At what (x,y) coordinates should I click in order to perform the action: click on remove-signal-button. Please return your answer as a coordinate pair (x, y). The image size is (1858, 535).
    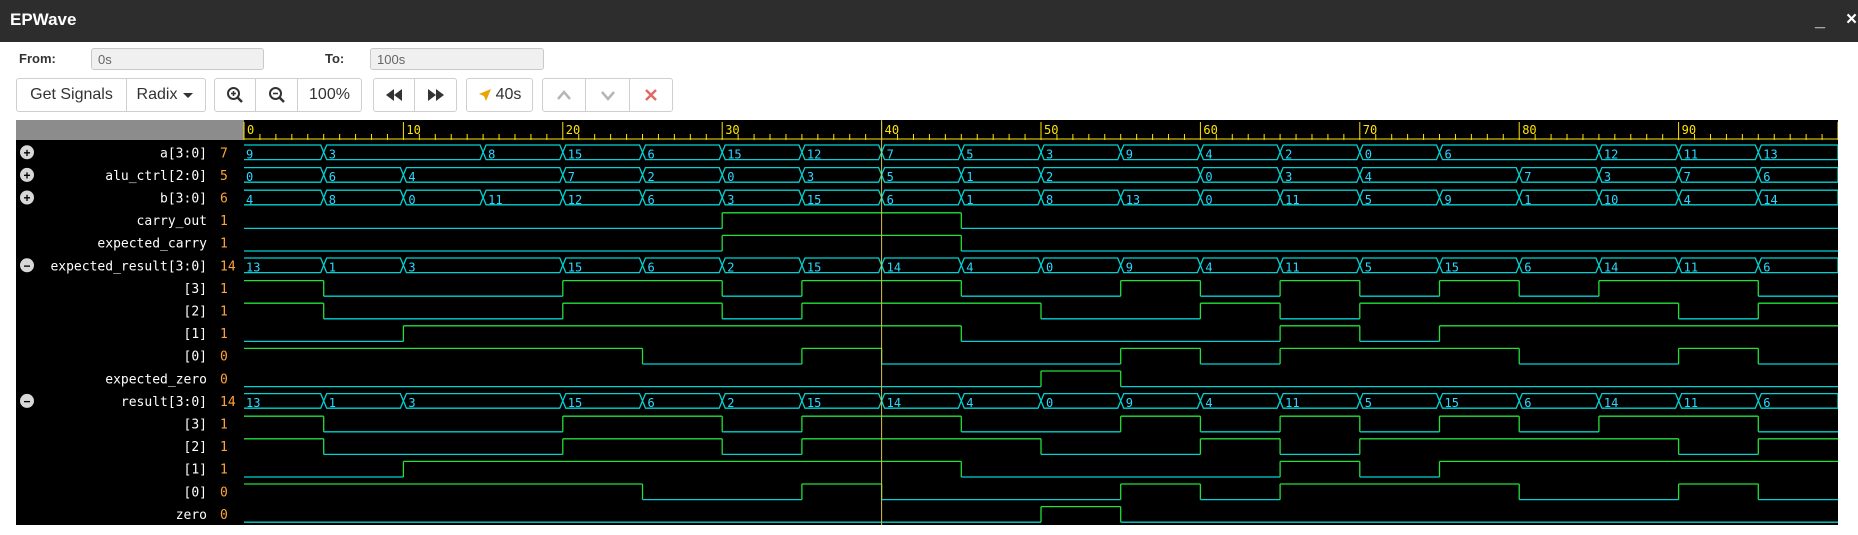
    Looking at the image, I should click on (651, 95).